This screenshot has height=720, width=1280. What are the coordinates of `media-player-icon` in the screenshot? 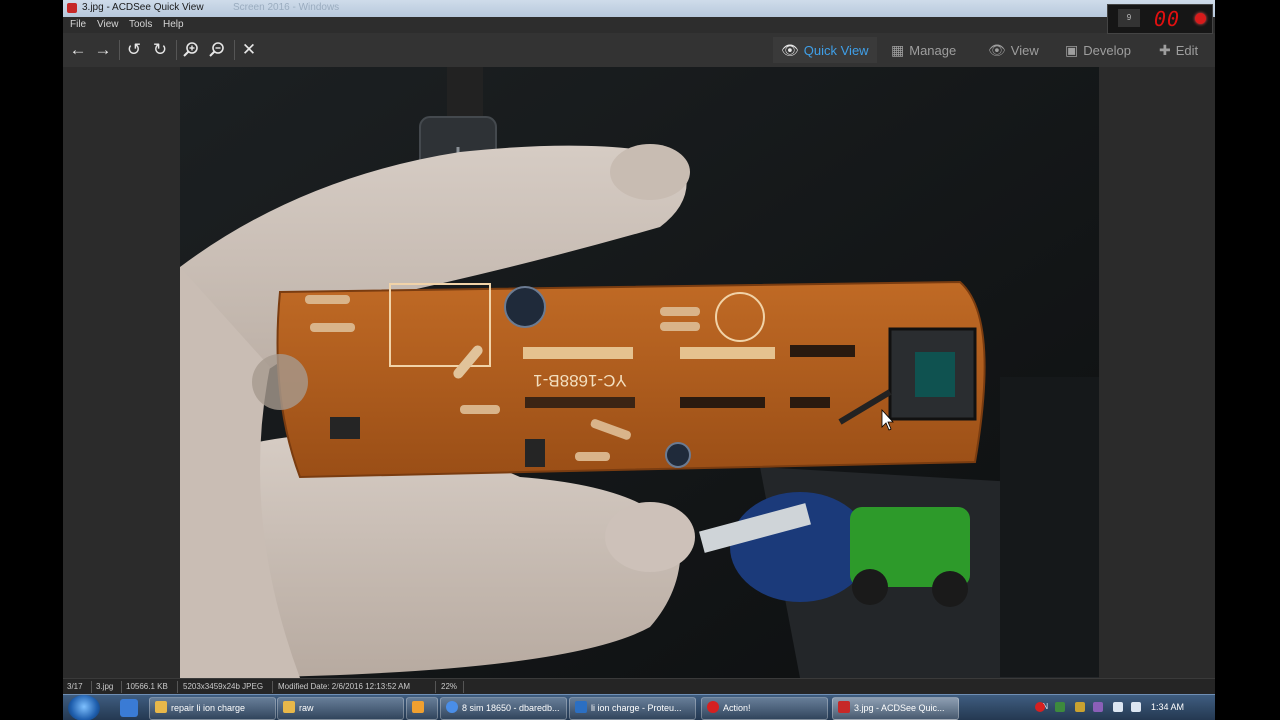 It's located at (418, 707).